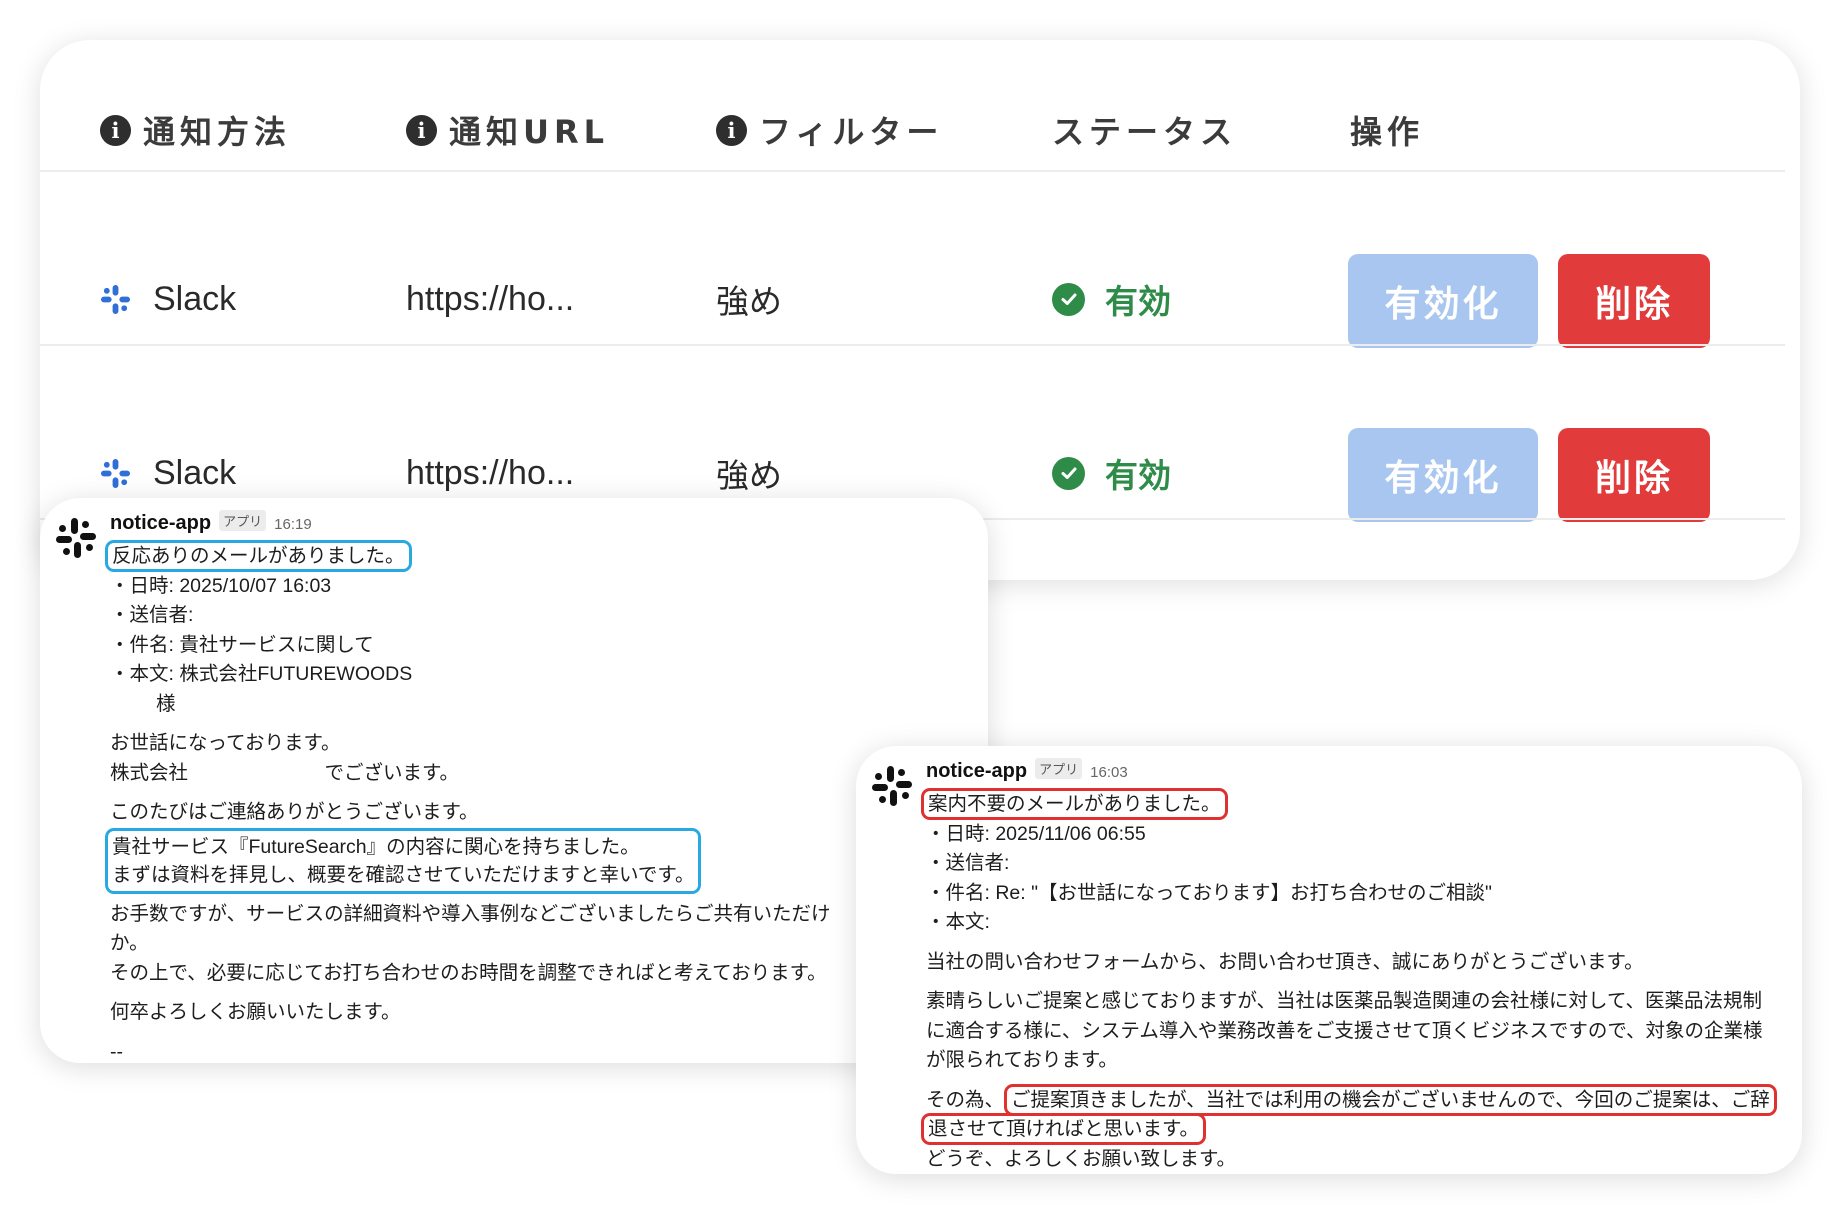 This screenshot has width=1842, height=1215. I want to click on header-status: ステータス, so click(1145, 132).